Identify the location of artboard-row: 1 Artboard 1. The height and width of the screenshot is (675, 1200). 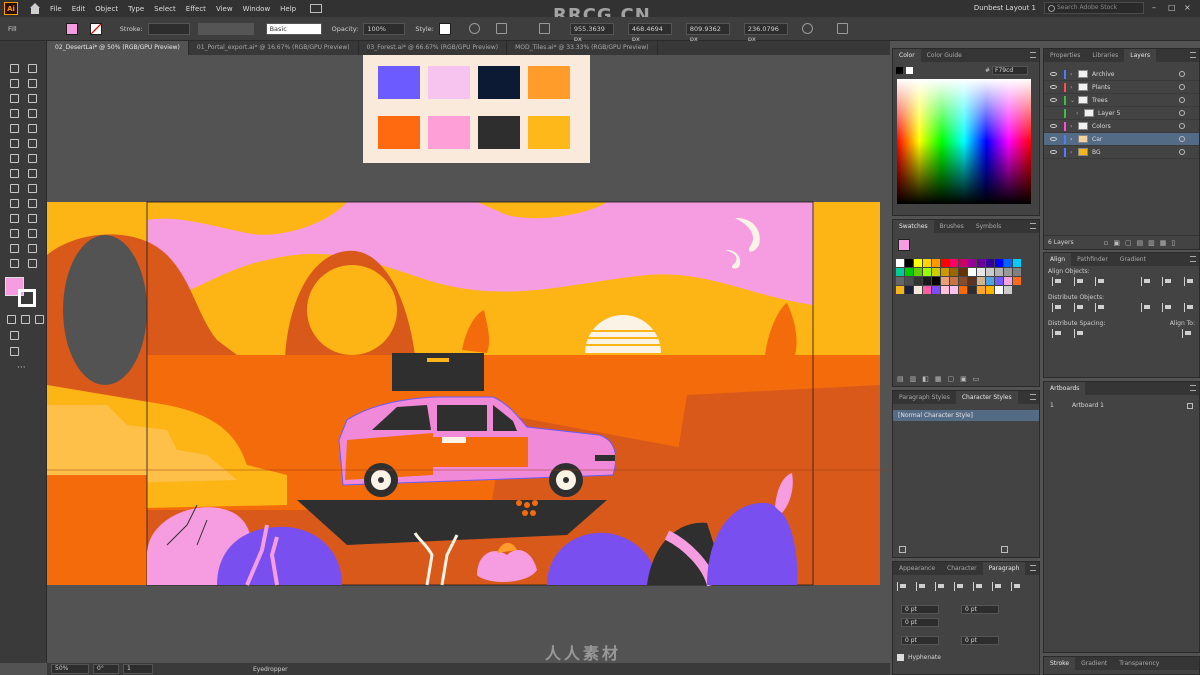
(1121, 405).